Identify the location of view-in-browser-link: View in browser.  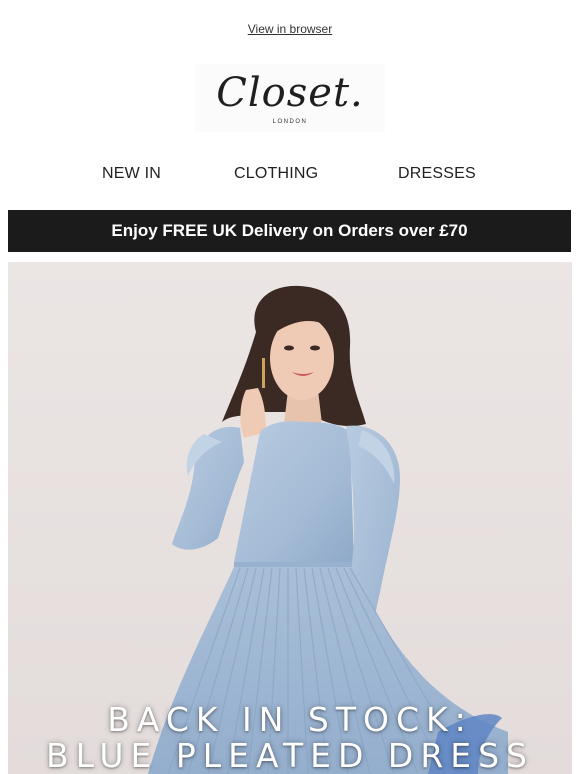
(290, 29).